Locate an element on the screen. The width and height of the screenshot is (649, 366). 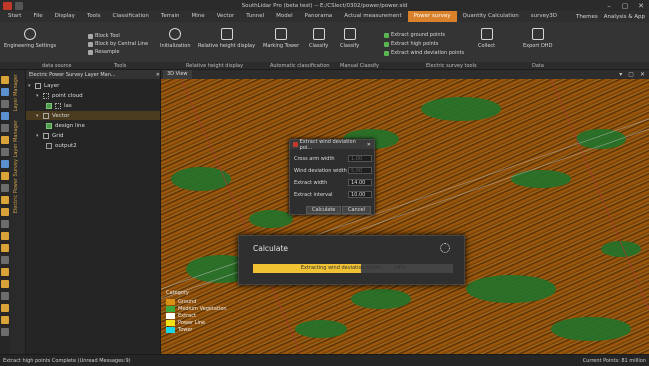
tree-item-las: las is located at coordinates (93, 105).